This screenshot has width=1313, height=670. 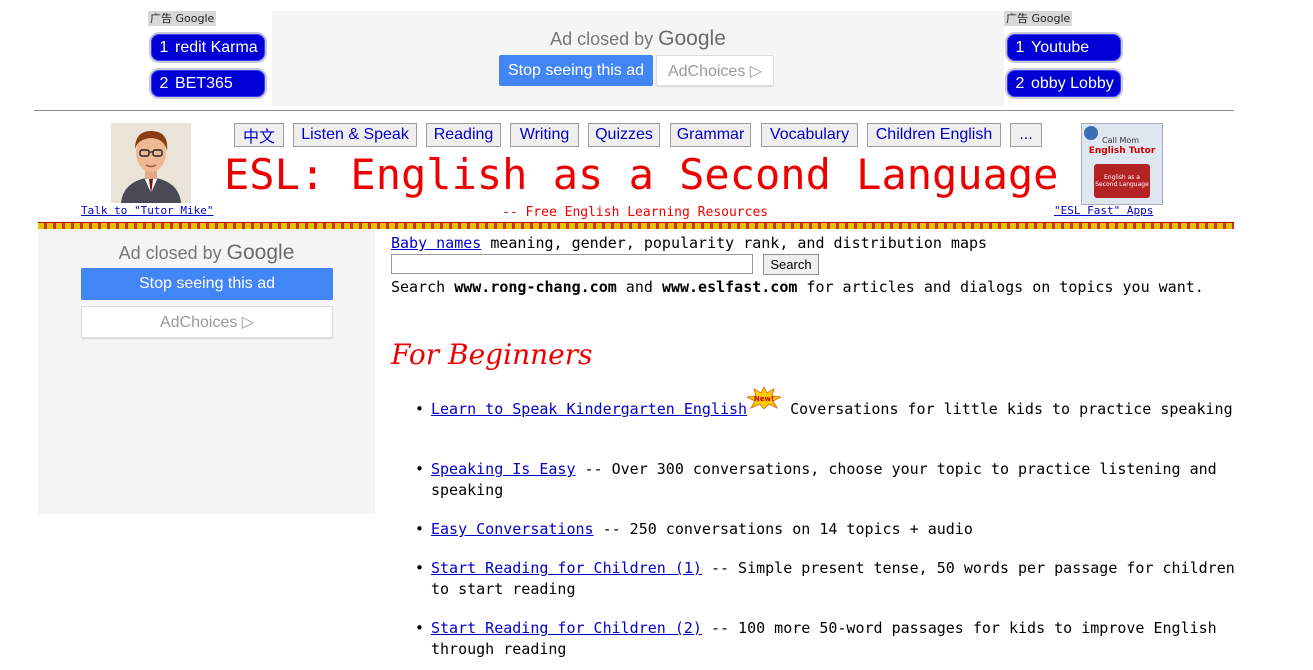 What do you see at coordinates (151, 163) in the screenshot?
I see `tutor-mike-avatar` at bounding box center [151, 163].